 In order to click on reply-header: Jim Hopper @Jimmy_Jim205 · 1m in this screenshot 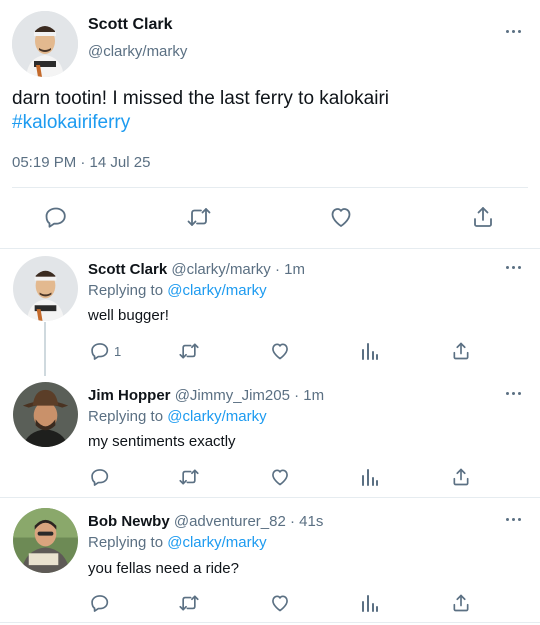, I will do `click(206, 395)`.